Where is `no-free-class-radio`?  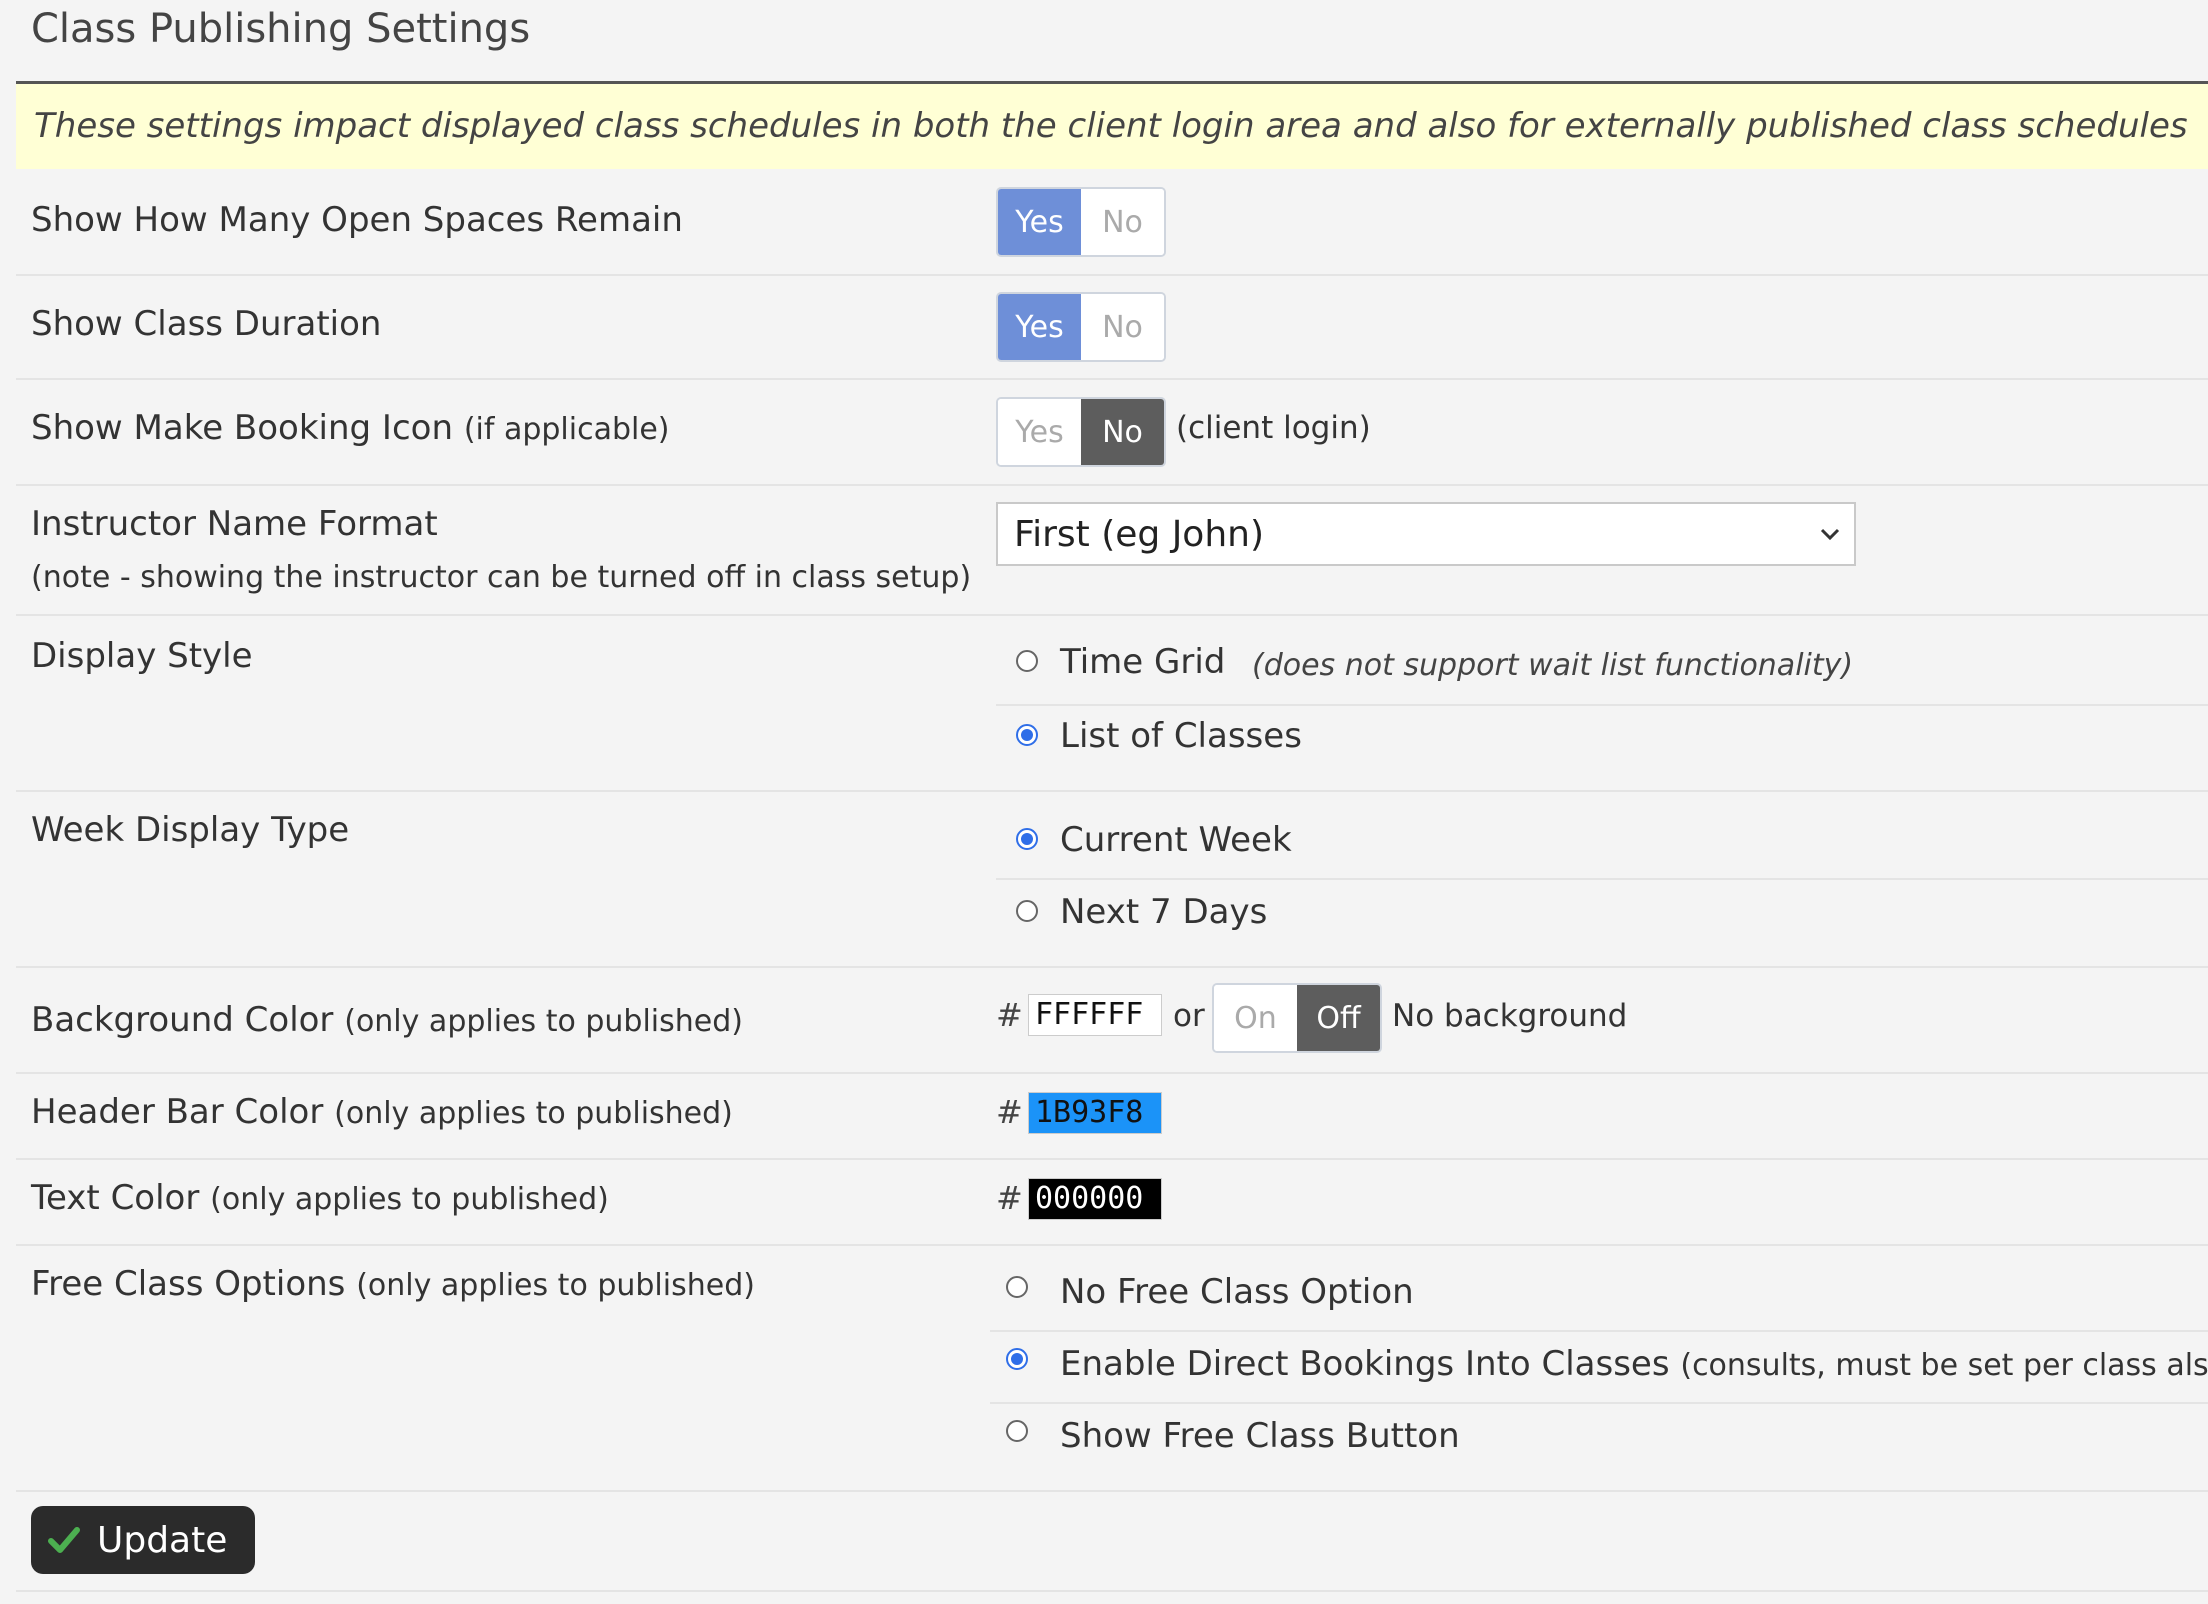
no-free-class-radio is located at coordinates (1017, 1287).